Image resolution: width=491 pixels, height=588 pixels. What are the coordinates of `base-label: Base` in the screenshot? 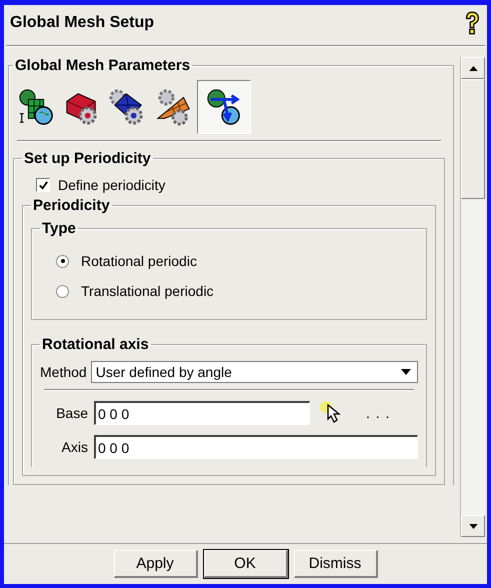 It's located at (71, 413).